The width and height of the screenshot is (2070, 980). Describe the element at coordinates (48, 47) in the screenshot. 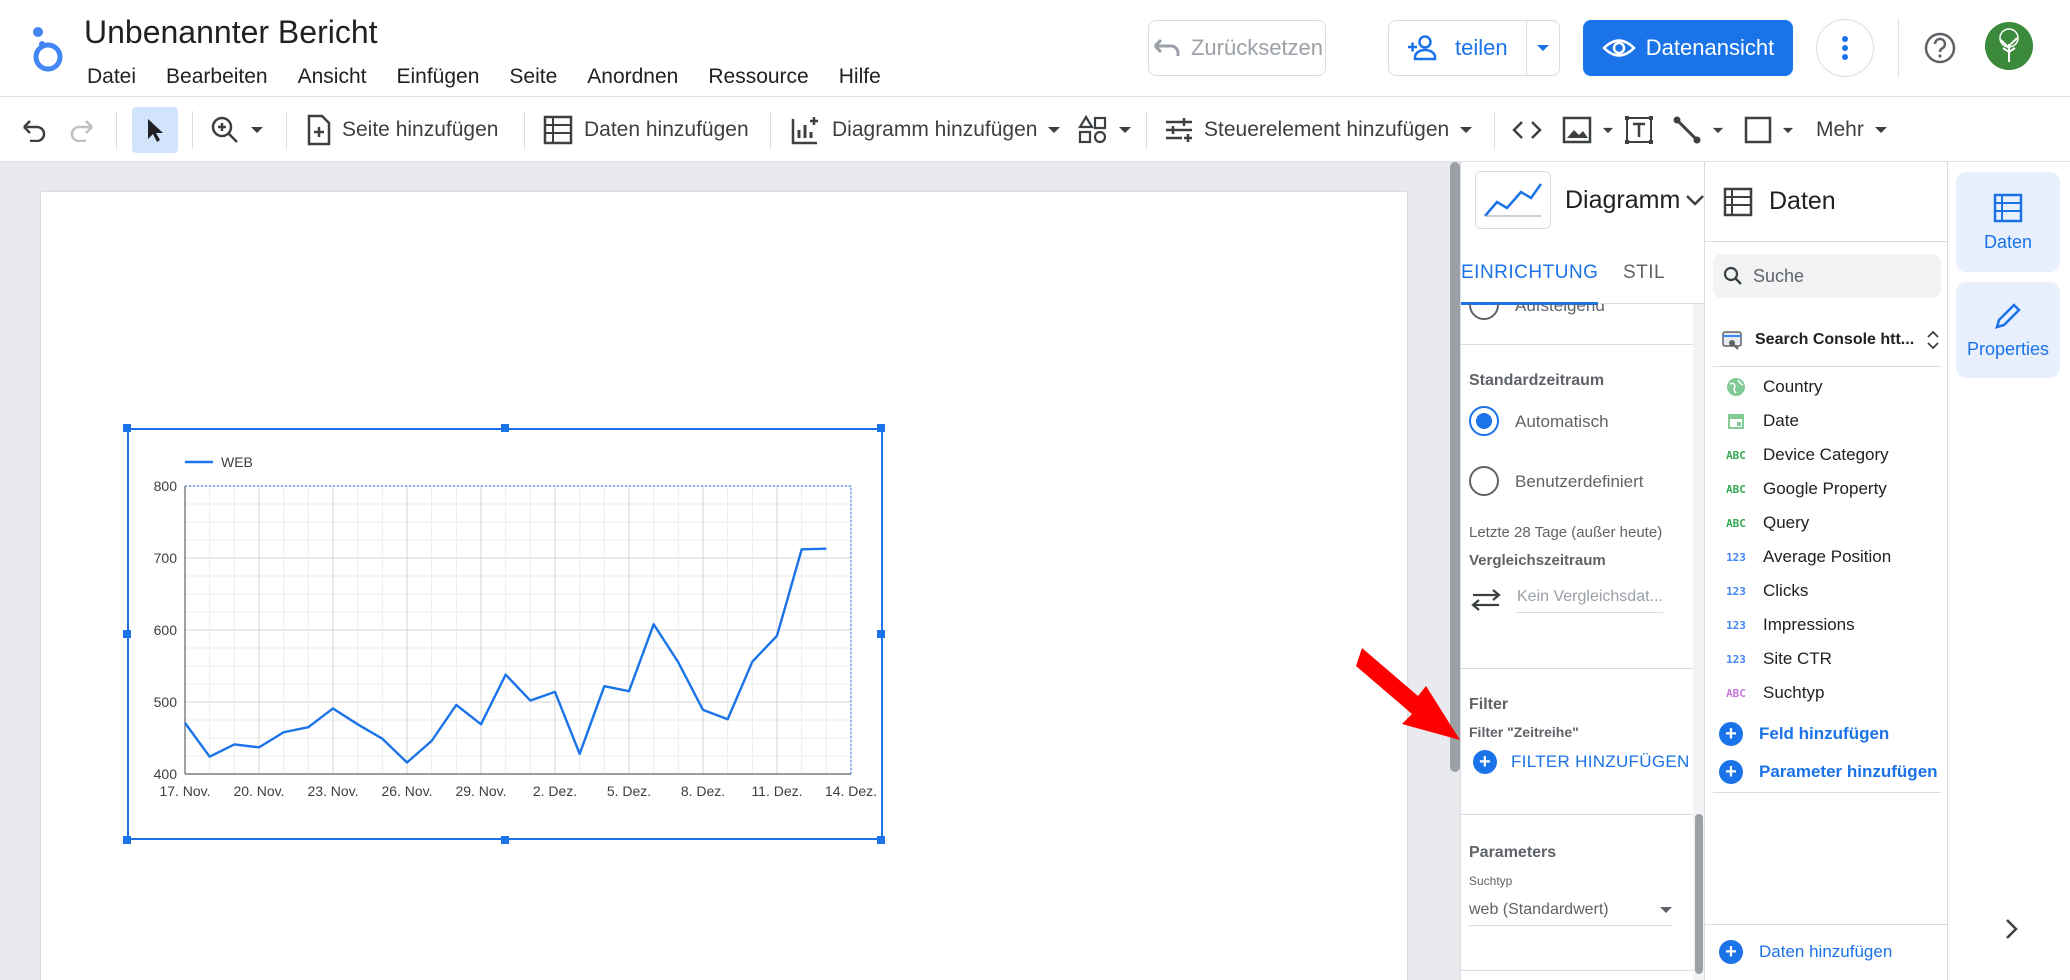

I see `looker-studio-logo` at that location.